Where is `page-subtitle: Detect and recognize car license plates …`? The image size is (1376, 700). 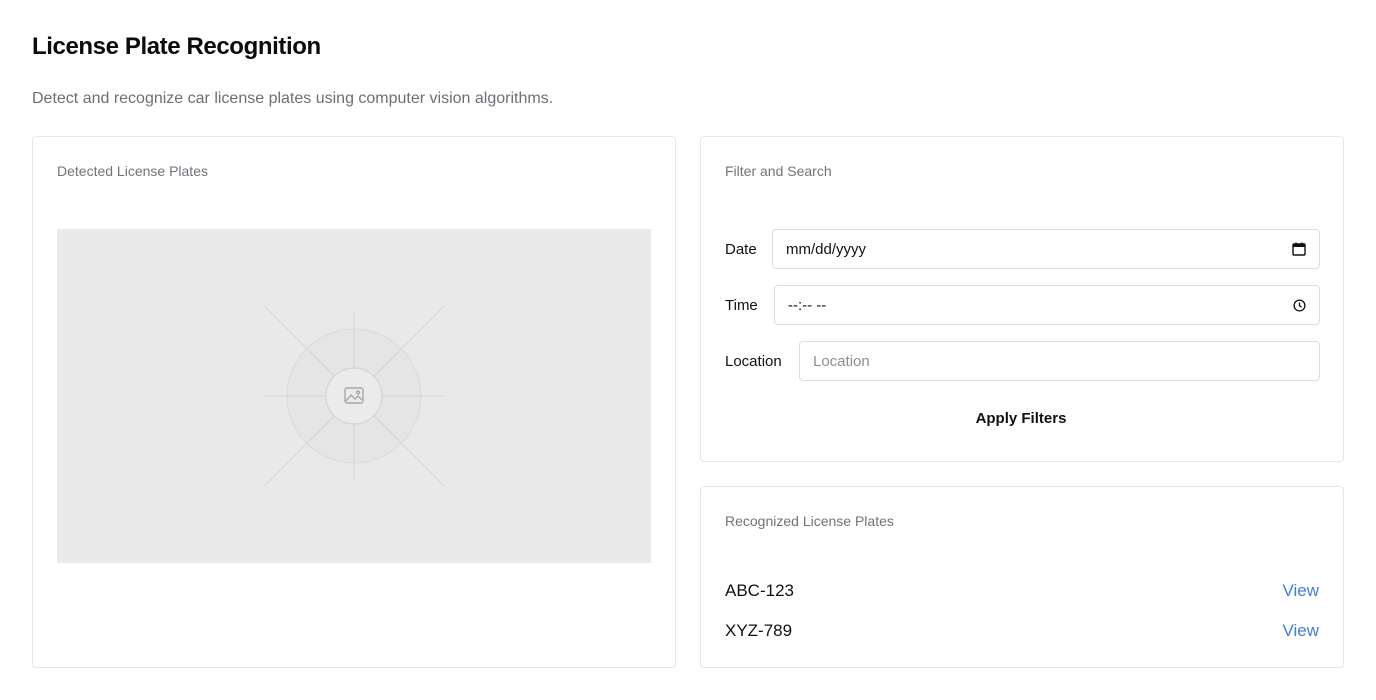 page-subtitle: Detect and recognize car license plates … is located at coordinates (293, 98).